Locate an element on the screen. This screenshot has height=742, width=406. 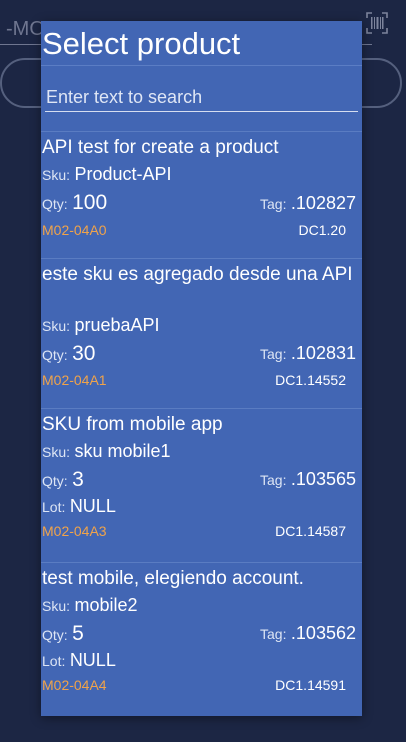
qty-row: Qty: 30 is located at coordinates (68, 354).